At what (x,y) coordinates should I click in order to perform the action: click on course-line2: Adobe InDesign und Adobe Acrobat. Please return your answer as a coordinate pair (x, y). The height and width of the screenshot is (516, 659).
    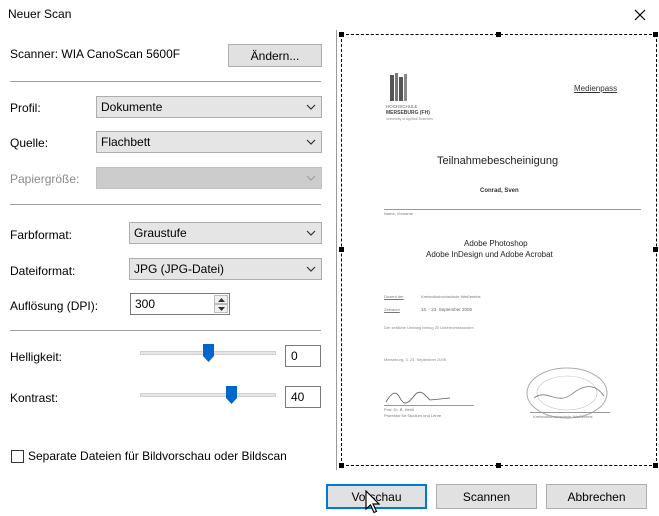
    Looking at the image, I should click on (489, 254).